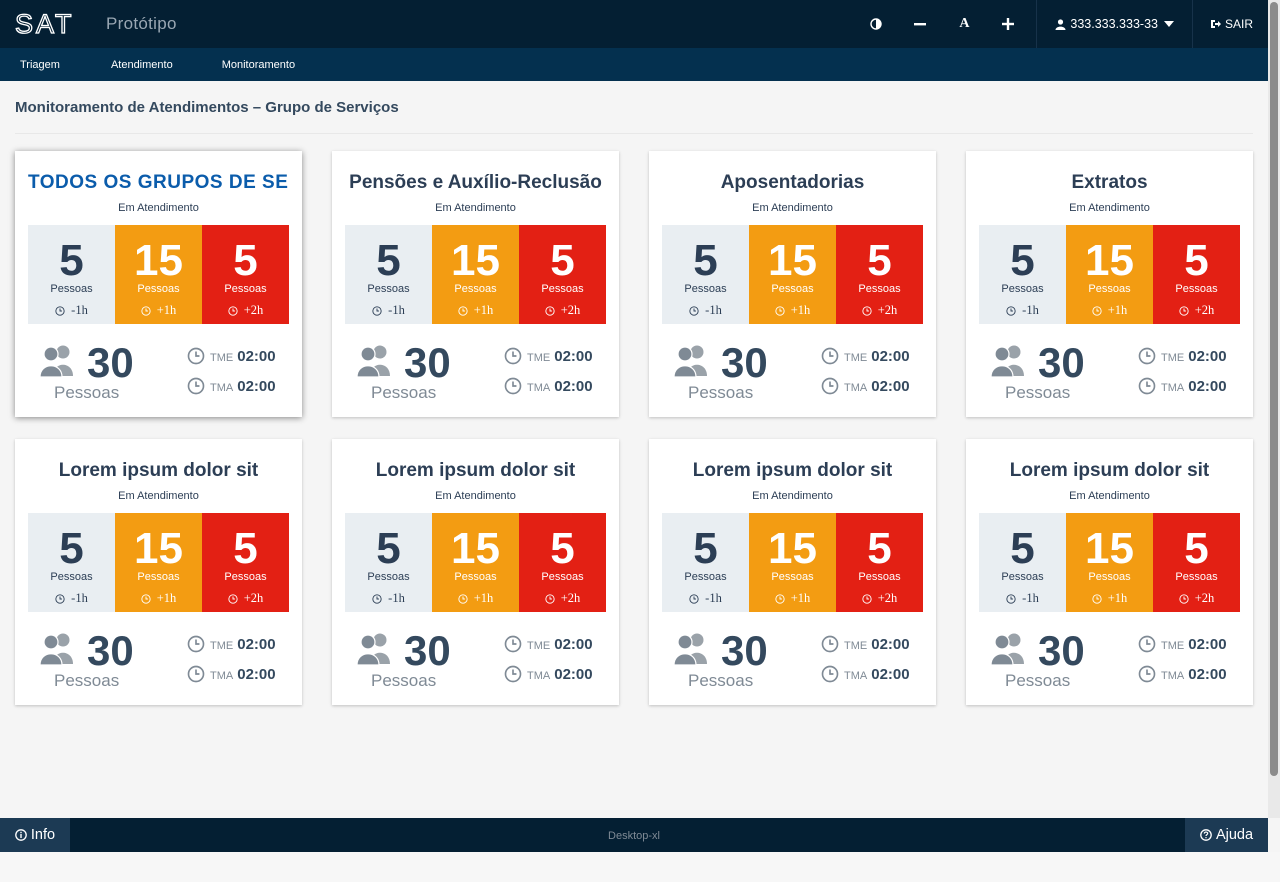  What do you see at coordinates (1274, 389) in the screenshot?
I see `scrollbar-thumb` at bounding box center [1274, 389].